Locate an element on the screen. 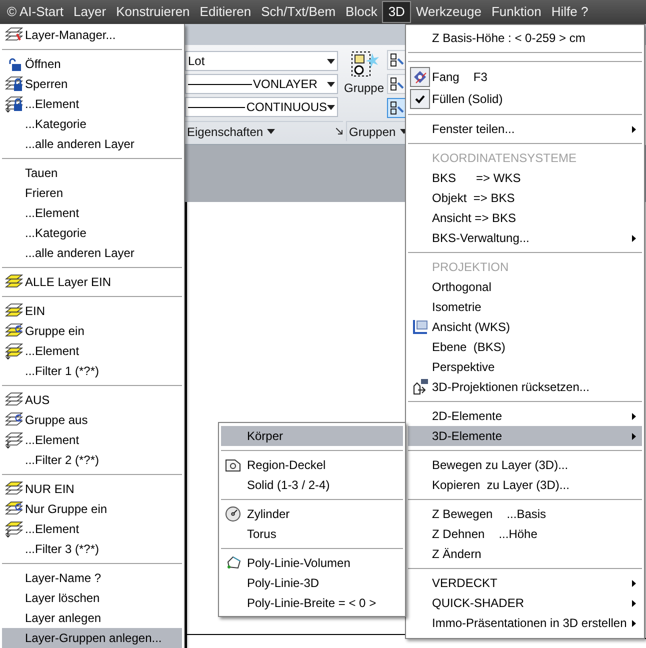  axes-view-icon is located at coordinates (420, 327).